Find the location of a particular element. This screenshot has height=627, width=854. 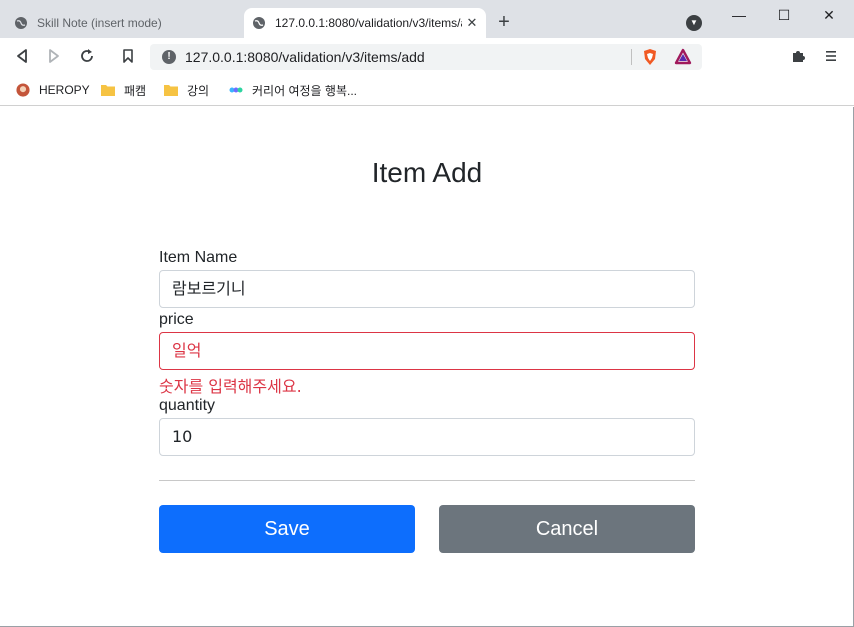

page-title: Item Add is located at coordinates (427, 172).